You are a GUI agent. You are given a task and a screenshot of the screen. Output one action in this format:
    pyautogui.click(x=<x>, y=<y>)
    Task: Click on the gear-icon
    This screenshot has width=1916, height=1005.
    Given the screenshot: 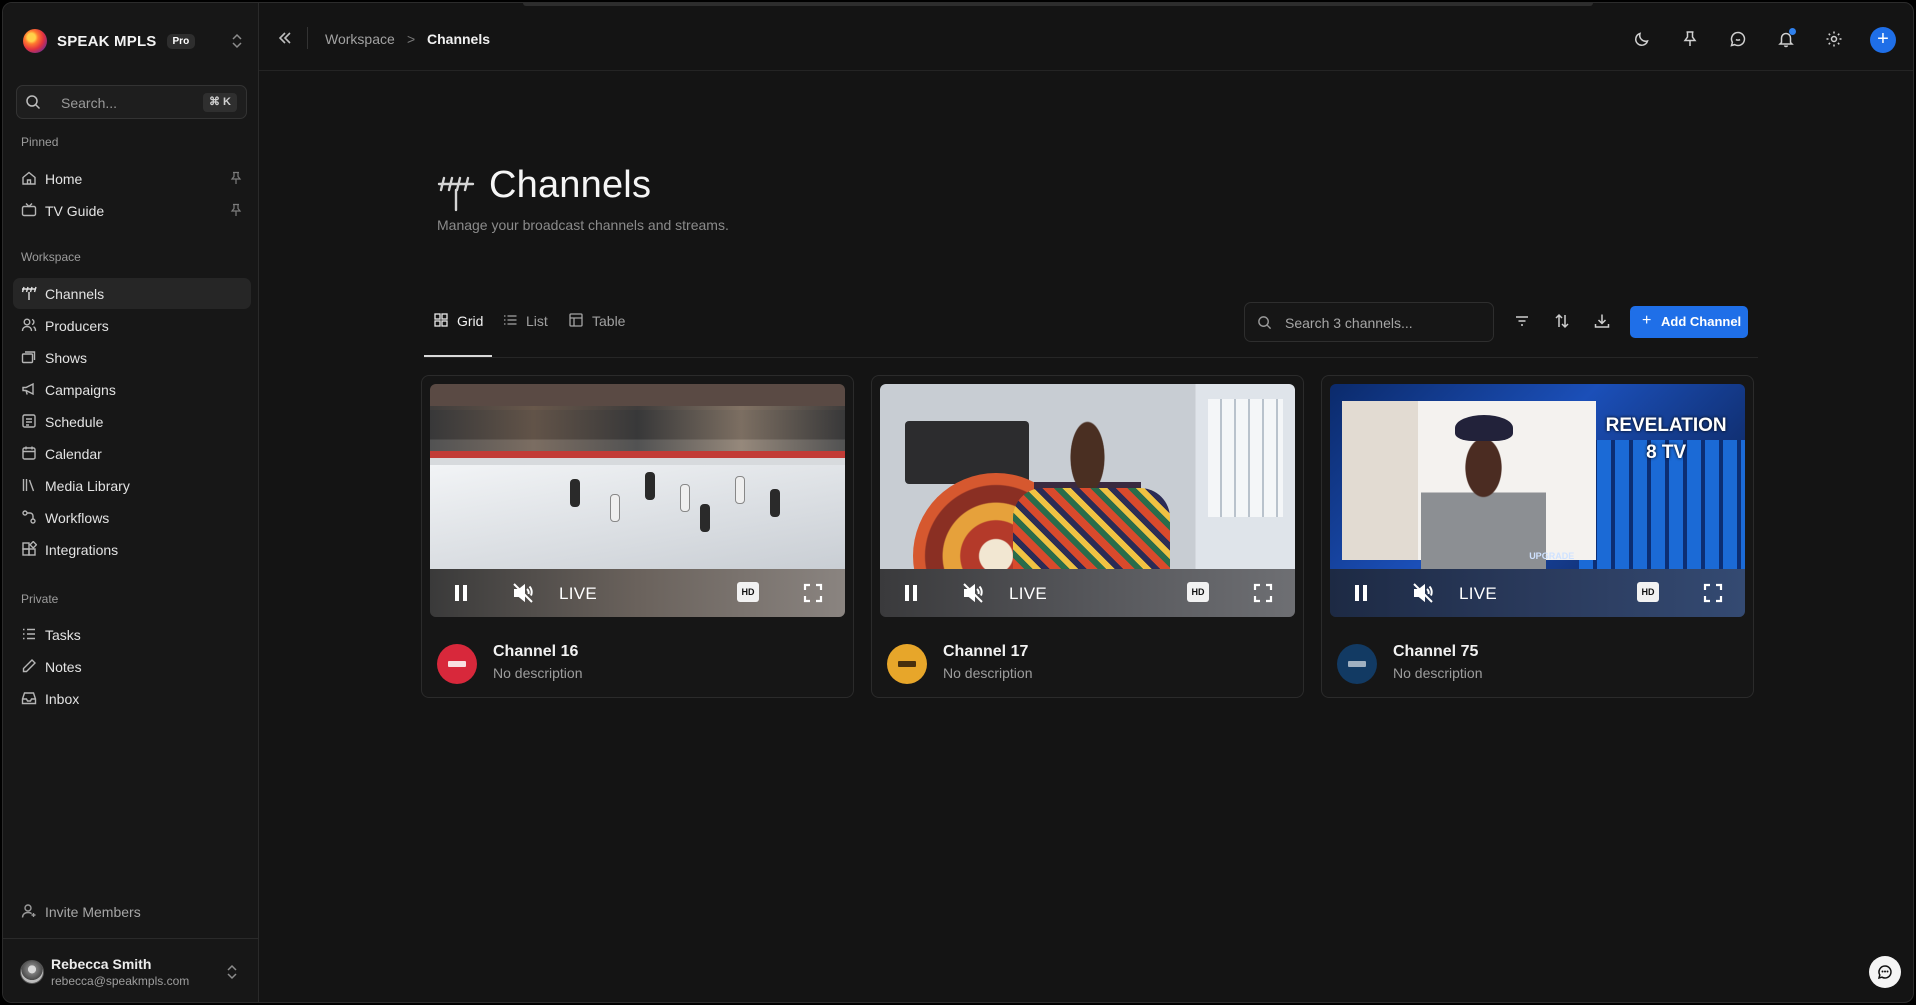 What is the action you would take?
    pyautogui.click(x=1834, y=39)
    